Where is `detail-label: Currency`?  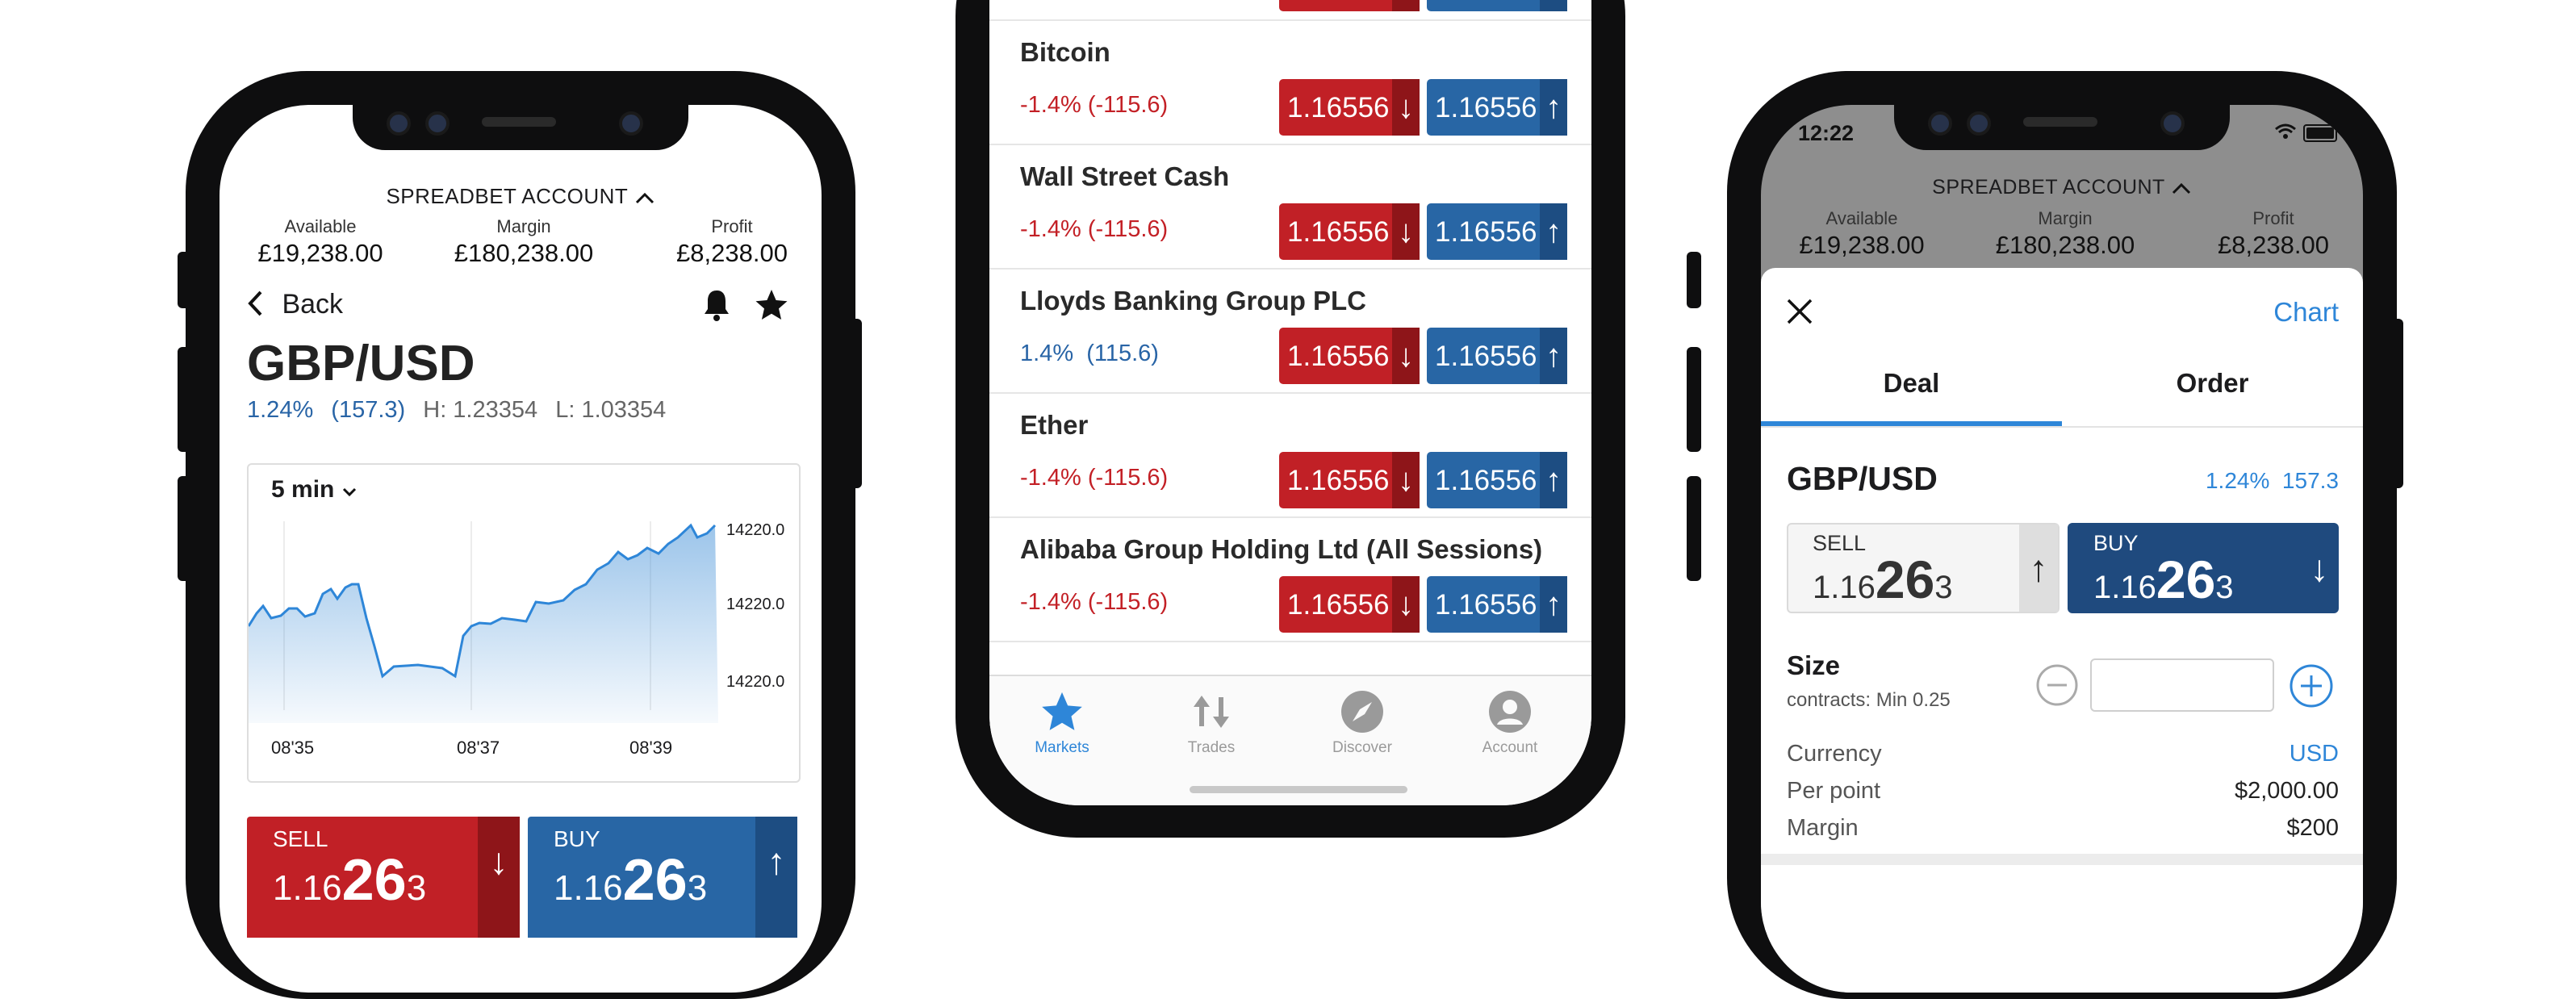
detail-label: Currency is located at coordinates (1834, 754).